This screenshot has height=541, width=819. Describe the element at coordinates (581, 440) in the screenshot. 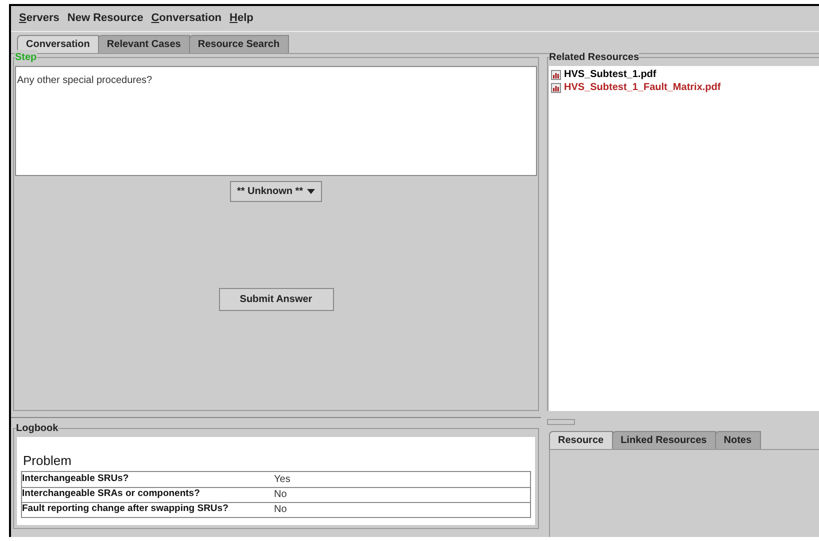

I see `tab: Resource` at that location.